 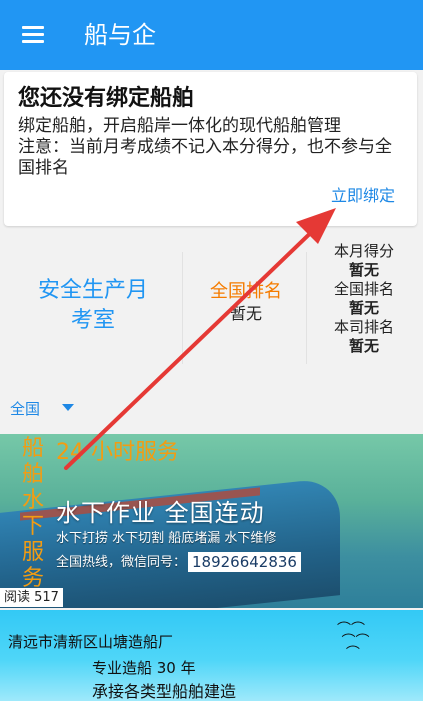 What do you see at coordinates (93, 306) in the screenshot?
I see `safety-exam-link: 安全生产月 考室` at bounding box center [93, 306].